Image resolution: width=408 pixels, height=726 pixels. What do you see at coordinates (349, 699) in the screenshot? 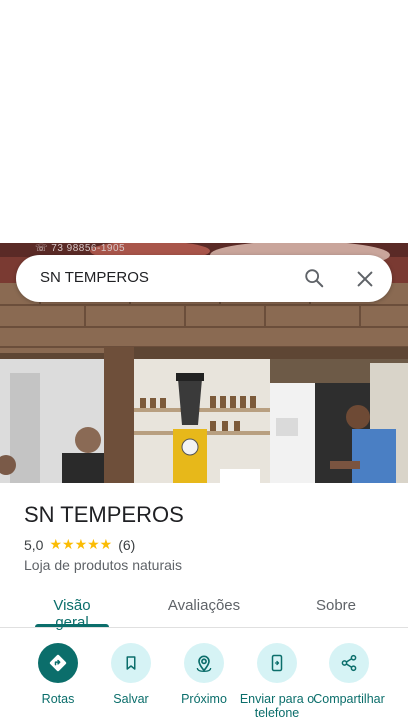
I see `share-label: Compartilhar` at bounding box center [349, 699].